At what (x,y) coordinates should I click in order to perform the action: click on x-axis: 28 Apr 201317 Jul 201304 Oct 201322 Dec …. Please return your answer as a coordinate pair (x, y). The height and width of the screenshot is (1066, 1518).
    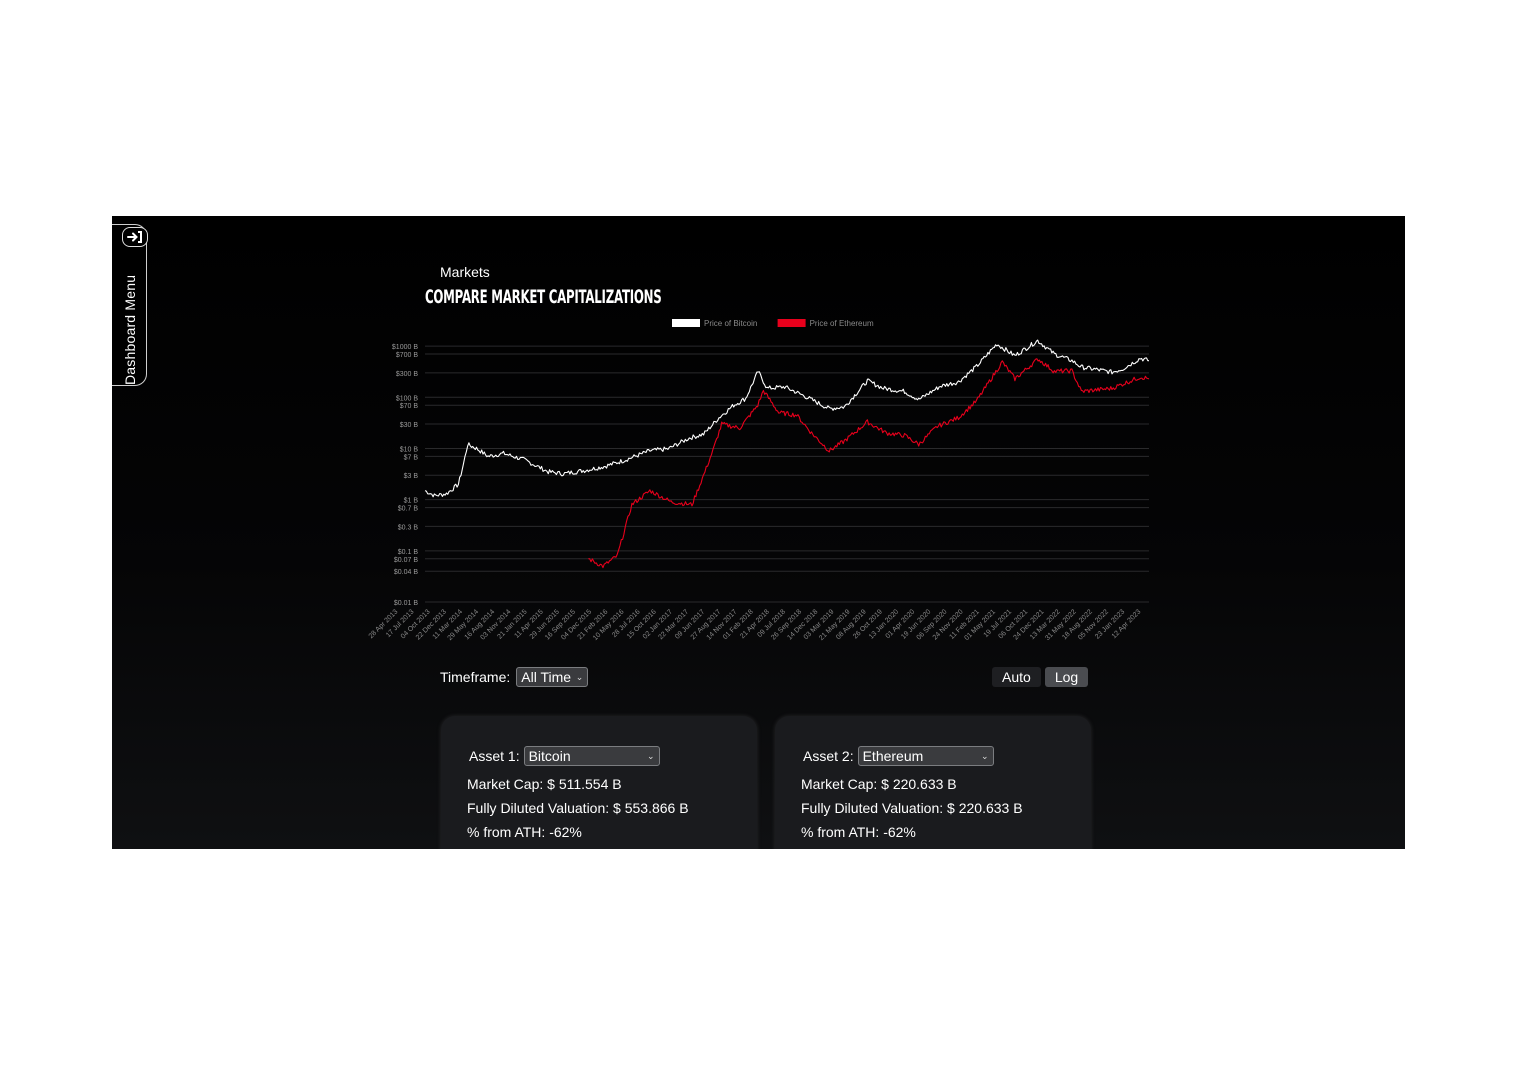
    Looking at the image, I should click on (755, 625).